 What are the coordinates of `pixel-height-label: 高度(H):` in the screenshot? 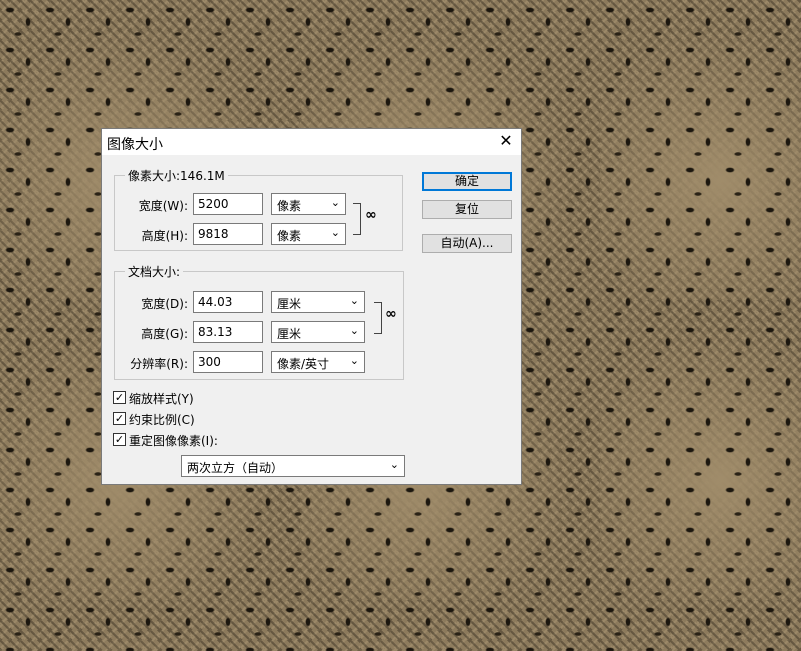 It's located at (164, 236).